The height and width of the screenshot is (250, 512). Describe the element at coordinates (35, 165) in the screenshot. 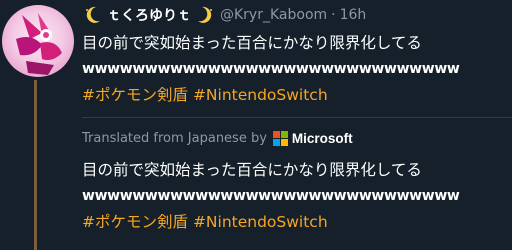

I see `thread-line` at that location.